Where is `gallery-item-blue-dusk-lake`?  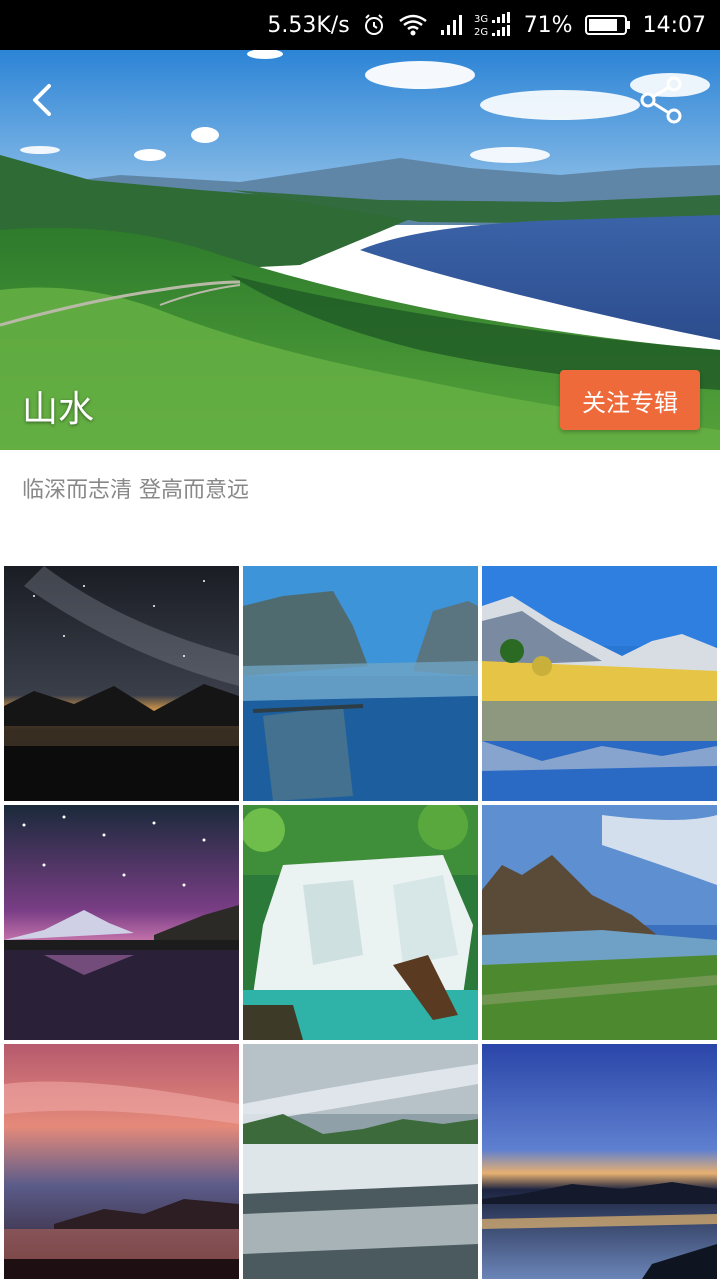
gallery-item-blue-dusk-lake is located at coordinates (599, 1161).